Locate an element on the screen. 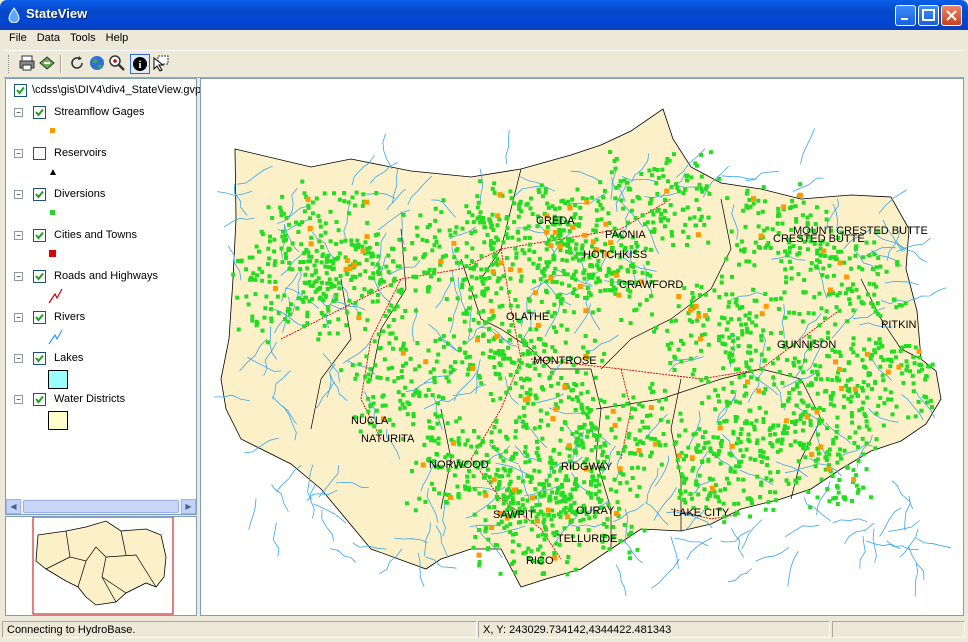 This screenshot has height=642, width=968. menu-help: Help is located at coordinates (117, 39).